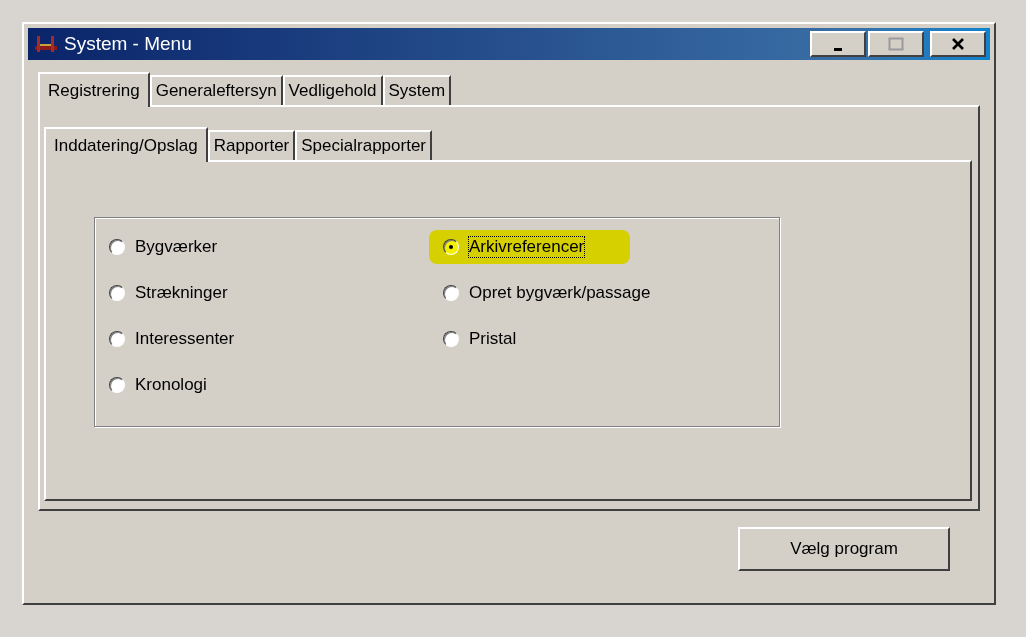 The image size is (1026, 637). What do you see at coordinates (530, 247) in the screenshot?
I see `radio-option: Arkivreferencer` at bounding box center [530, 247].